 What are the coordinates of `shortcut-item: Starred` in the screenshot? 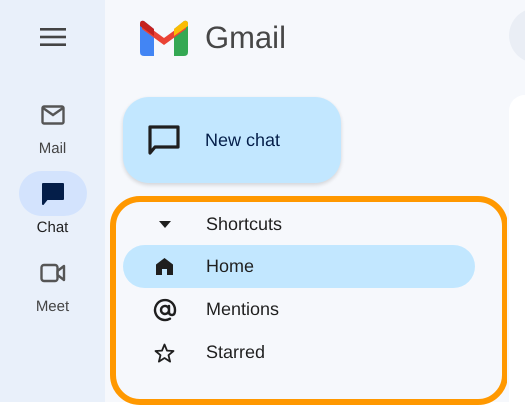 It's located at (299, 352).